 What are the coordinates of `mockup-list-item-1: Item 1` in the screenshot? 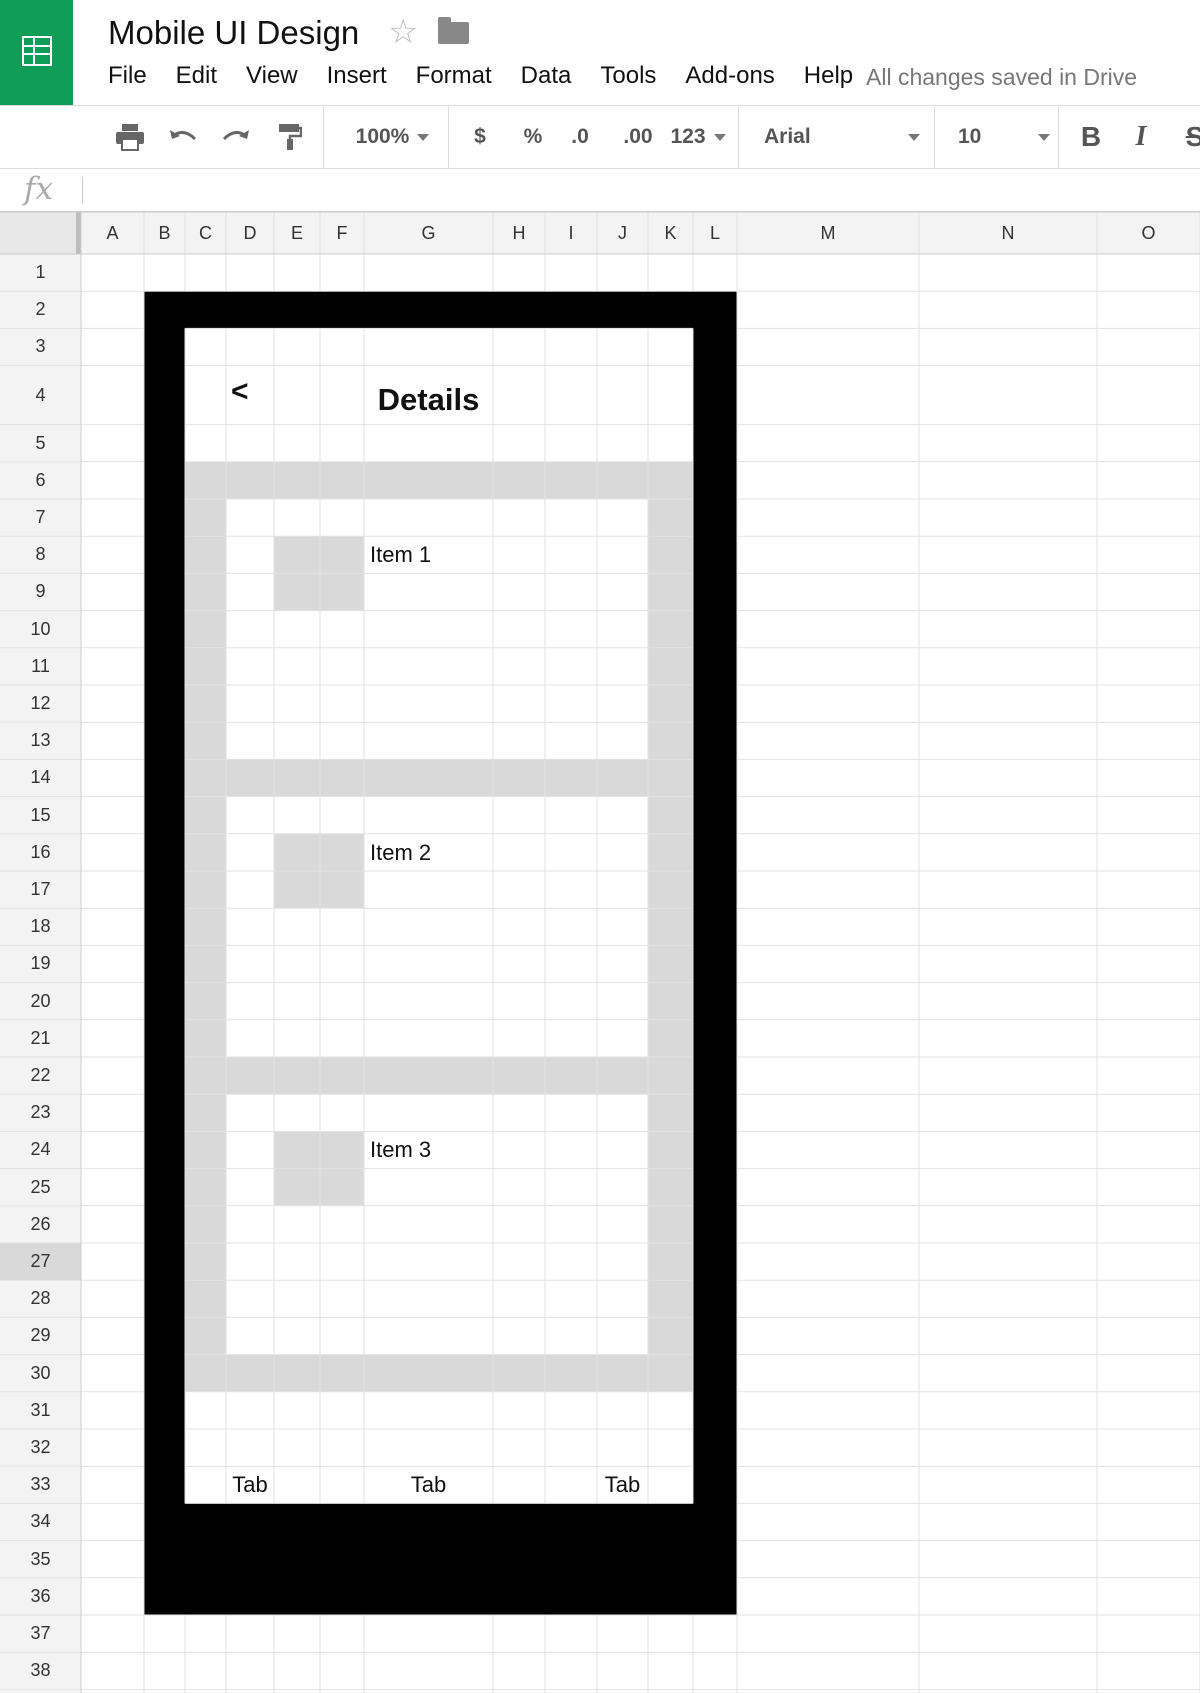 It's located at (400, 554).